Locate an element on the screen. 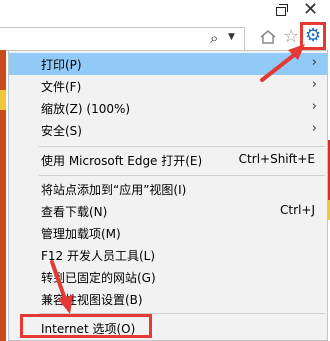 The height and width of the screenshot is (341, 330). arrow-to-internet-options-icon is located at coordinates (61, 287).